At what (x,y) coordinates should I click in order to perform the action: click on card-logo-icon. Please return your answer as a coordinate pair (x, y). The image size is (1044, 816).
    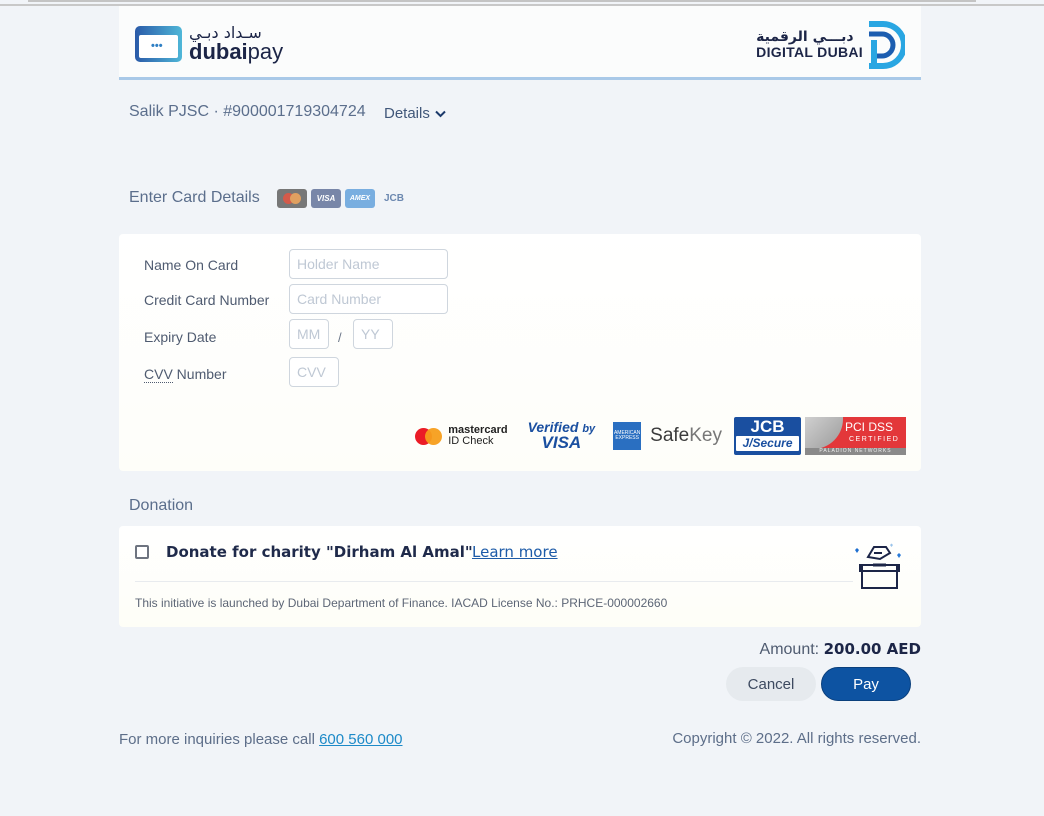
    Looking at the image, I should click on (158, 44).